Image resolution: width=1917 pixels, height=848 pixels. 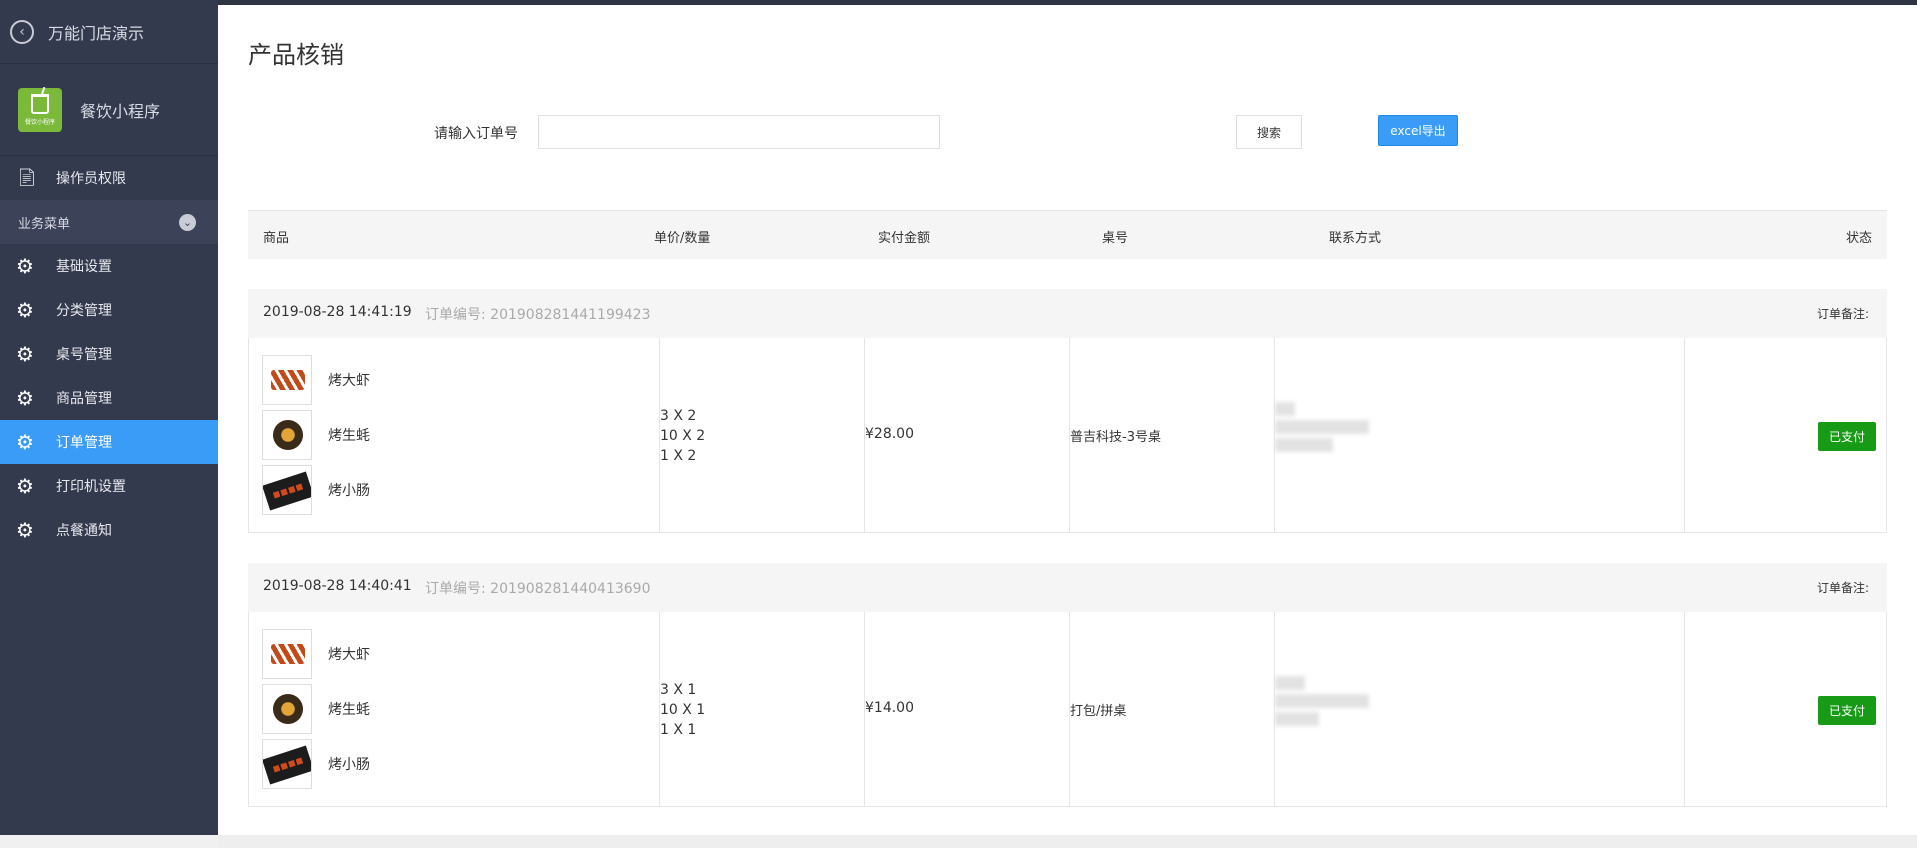 What do you see at coordinates (91, 179) in the screenshot?
I see `sidebar-item-label: 操作员权限` at bounding box center [91, 179].